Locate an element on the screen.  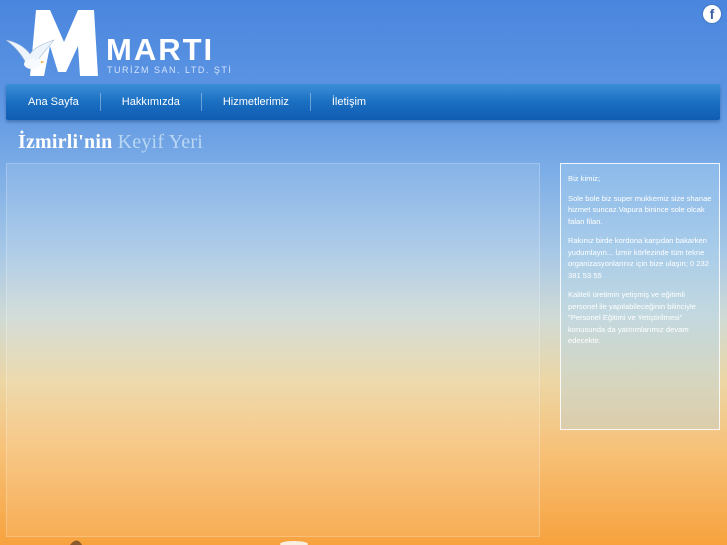
nav-item-hizmetlerimiz: Hizmetlerimiz is located at coordinates (256, 102).